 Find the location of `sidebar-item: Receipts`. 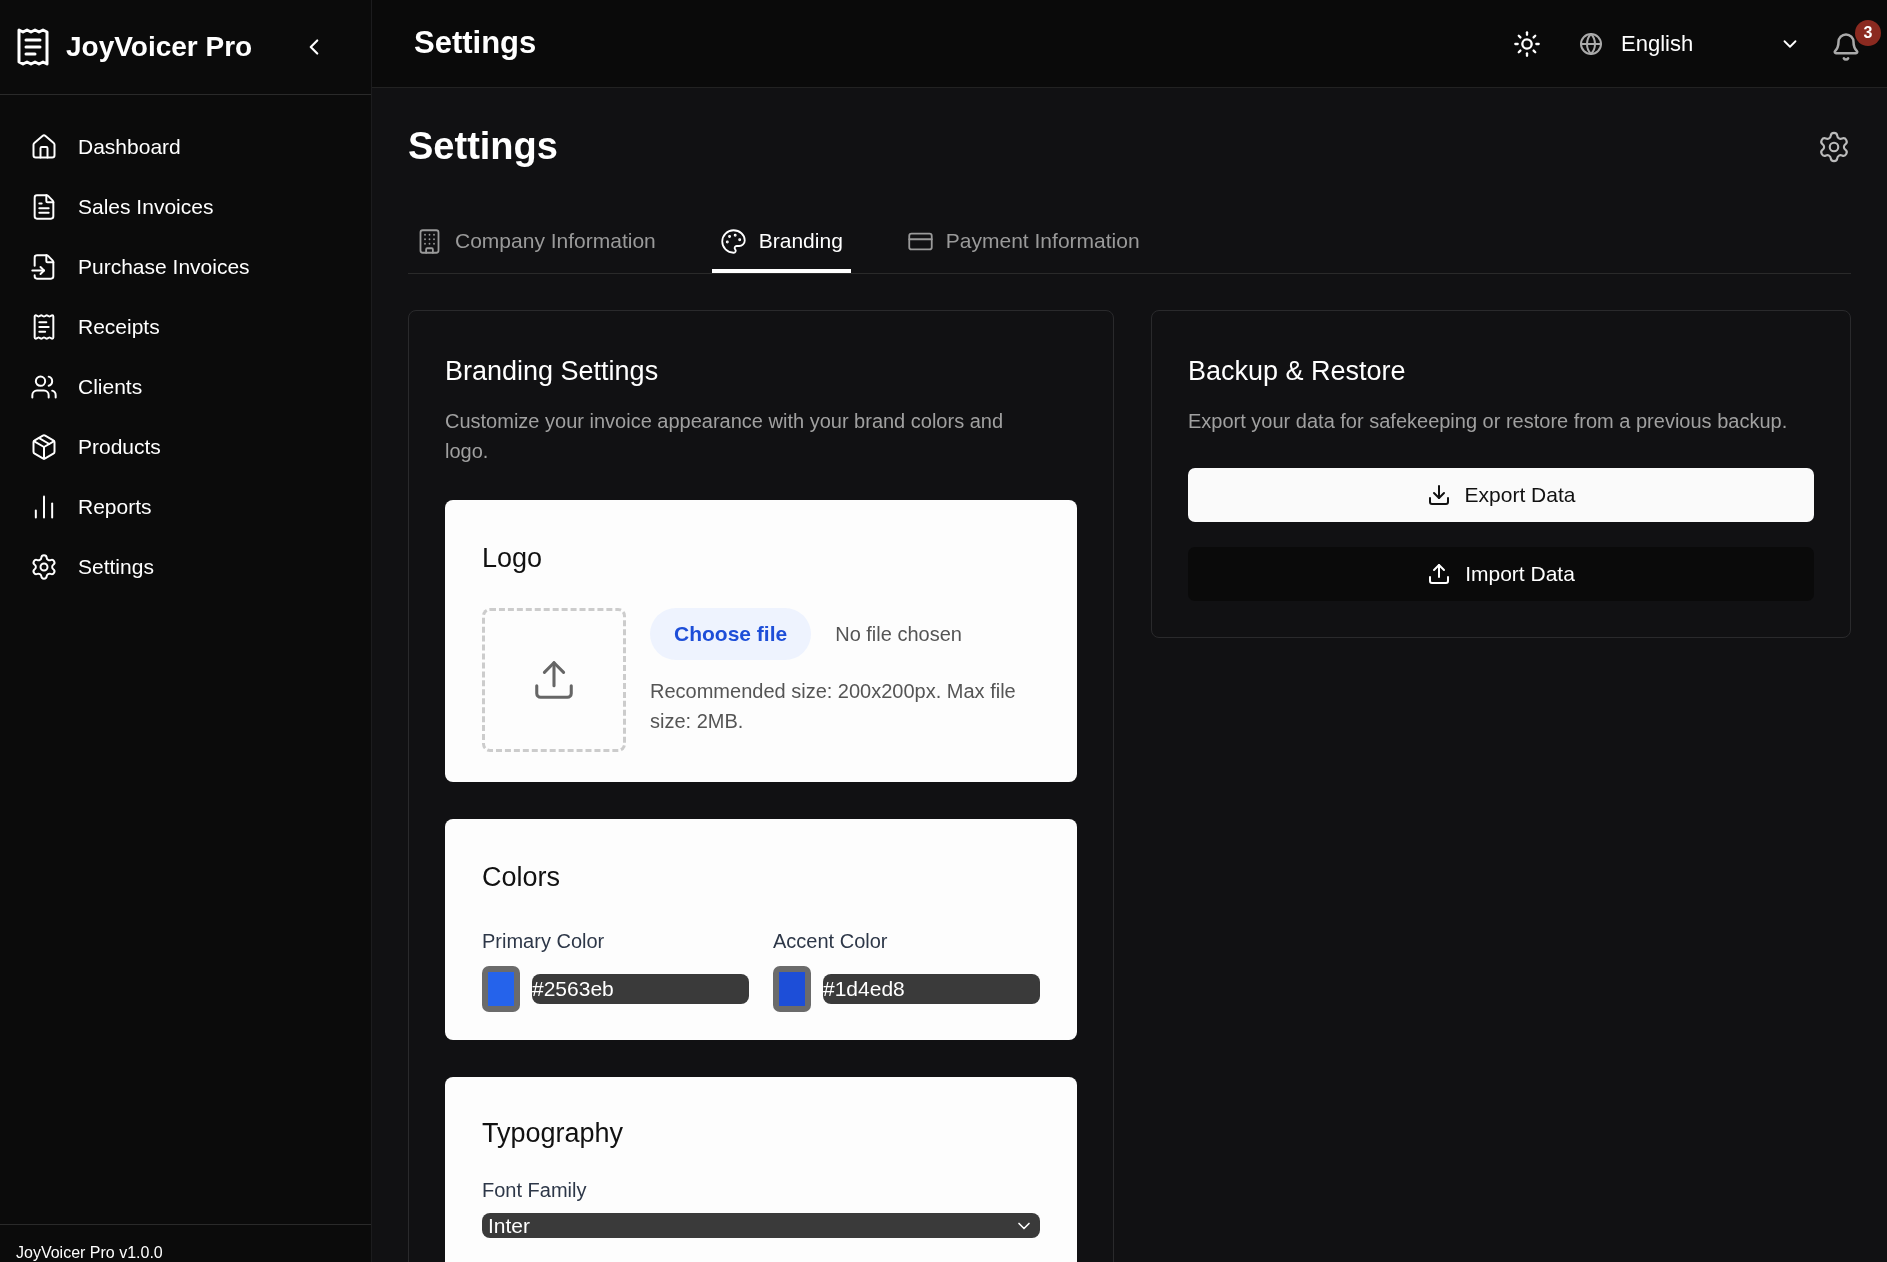

sidebar-item: Receipts is located at coordinates (185, 327).